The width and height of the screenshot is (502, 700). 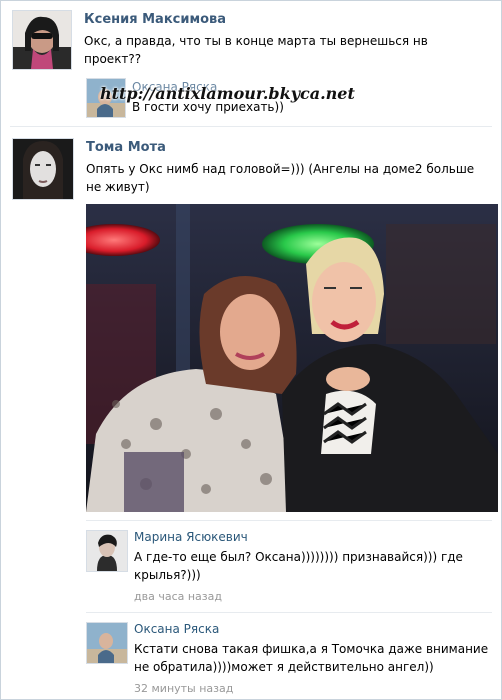 What do you see at coordinates (191, 537) in the screenshot?
I see `comment-author: Марина Ясюкевич` at bounding box center [191, 537].